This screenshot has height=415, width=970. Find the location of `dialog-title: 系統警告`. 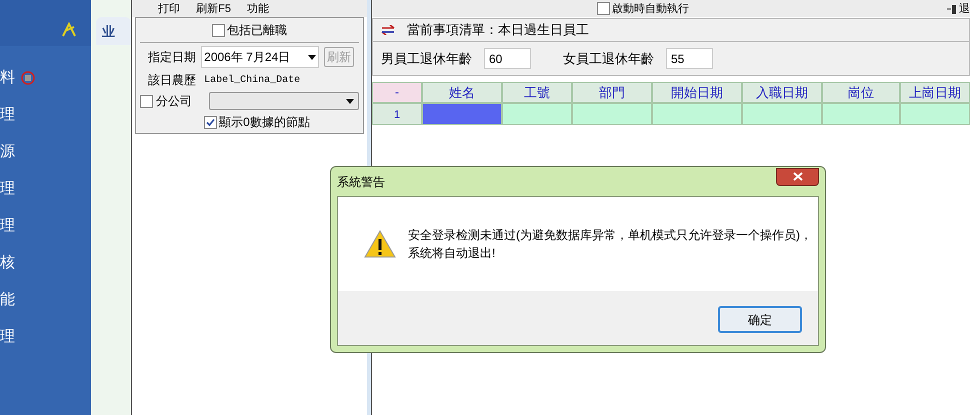

dialog-title: 系統警告 is located at coordinates (361, 182).